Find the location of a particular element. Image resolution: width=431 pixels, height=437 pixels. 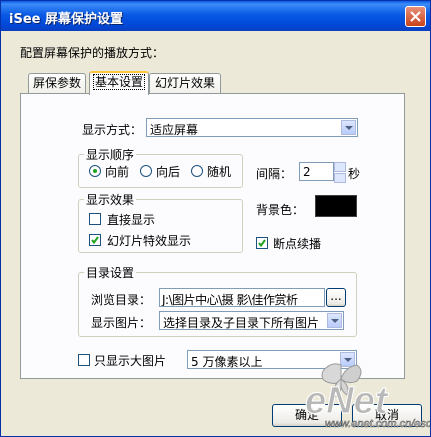

tab-screensaver-params: 屏保参数 is located at coordinates (57, 83).